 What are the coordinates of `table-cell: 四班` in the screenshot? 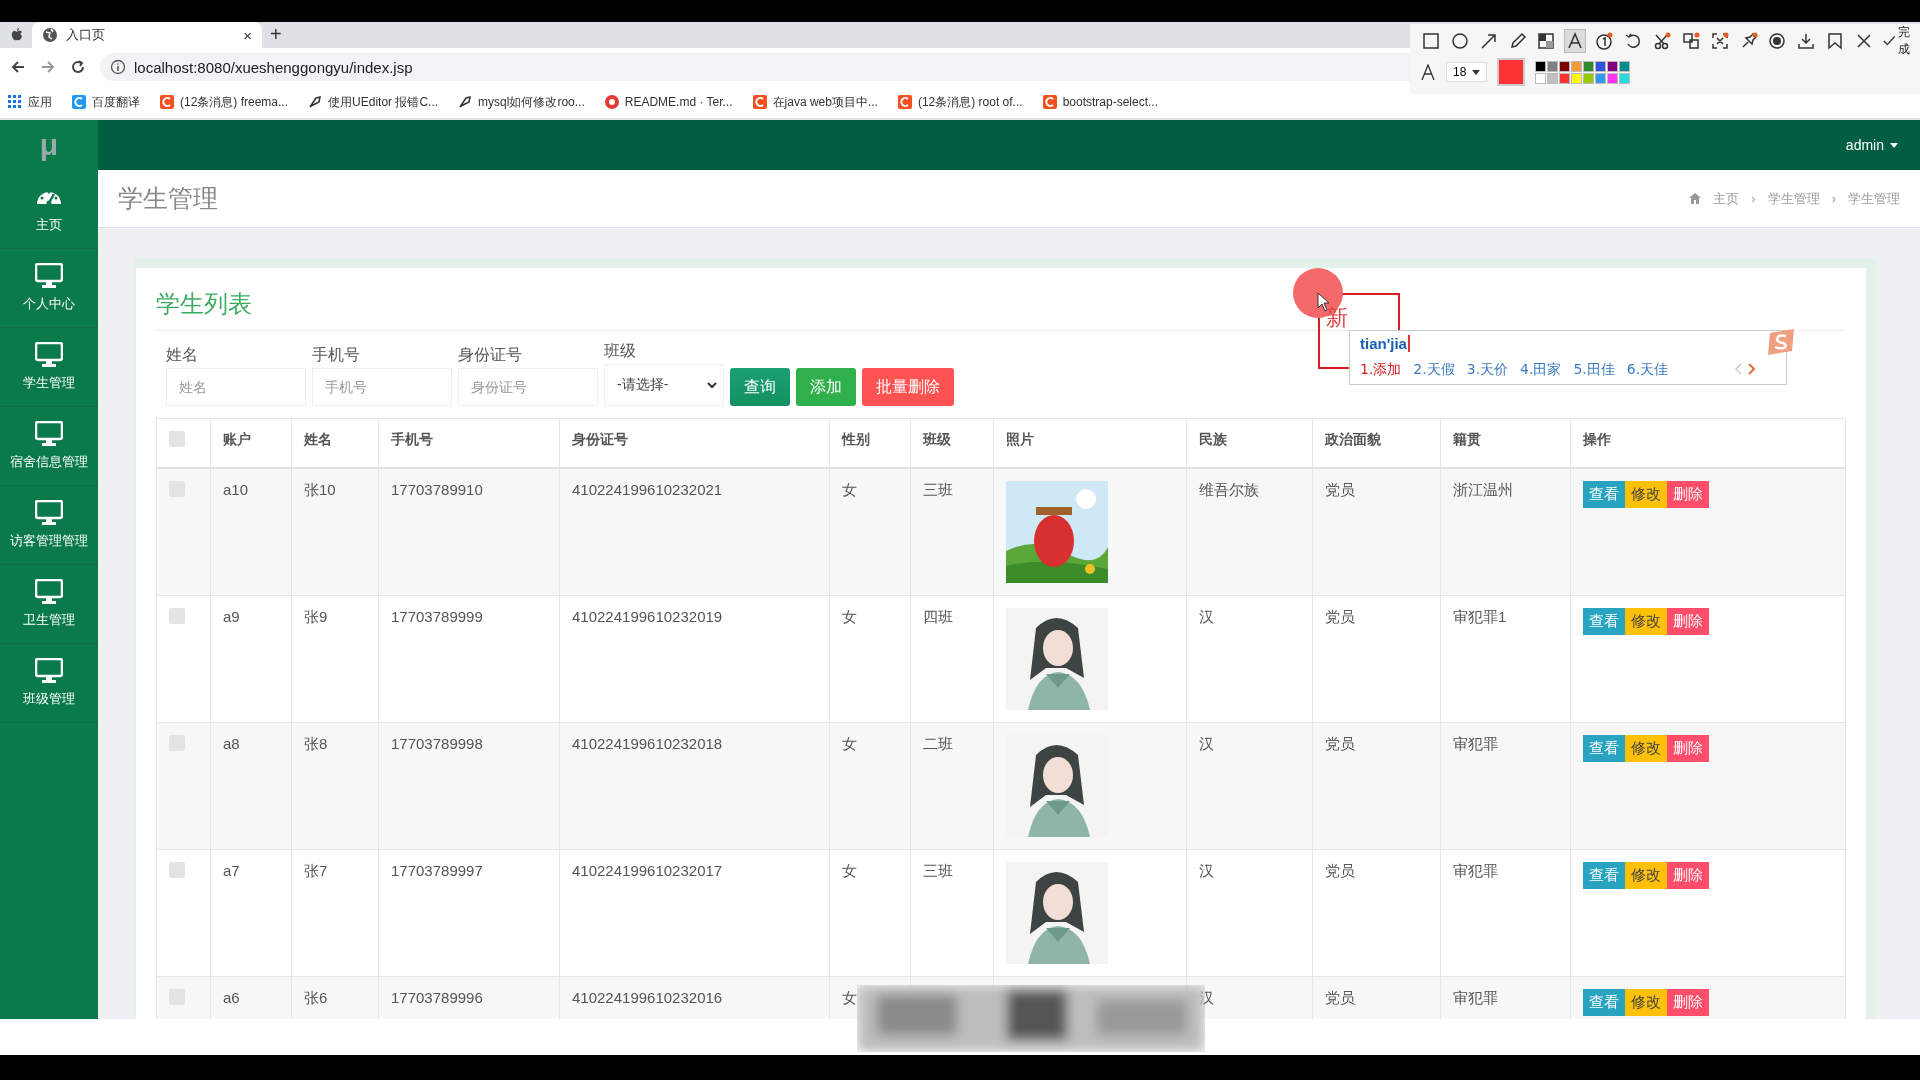 It's located at (952, 659).